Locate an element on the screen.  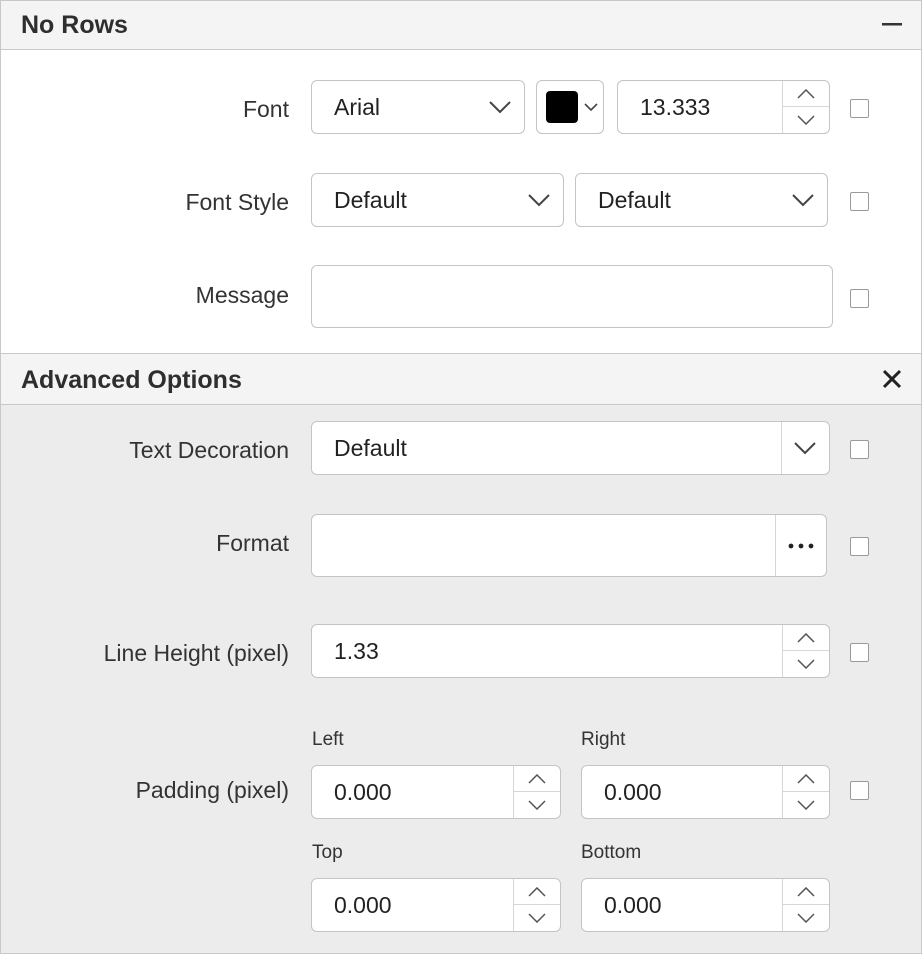
font-label: Font is located at coordinates (265, 109).